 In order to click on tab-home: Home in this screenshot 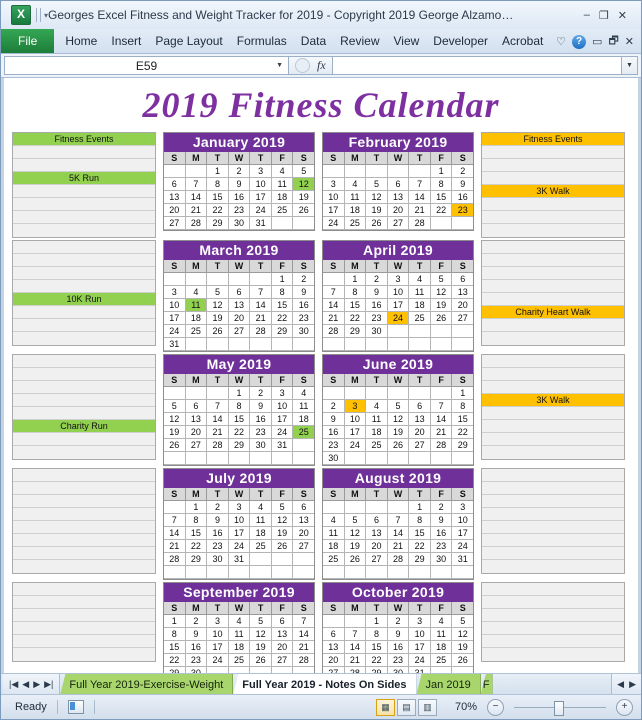, I will do `click(79, 41)`.